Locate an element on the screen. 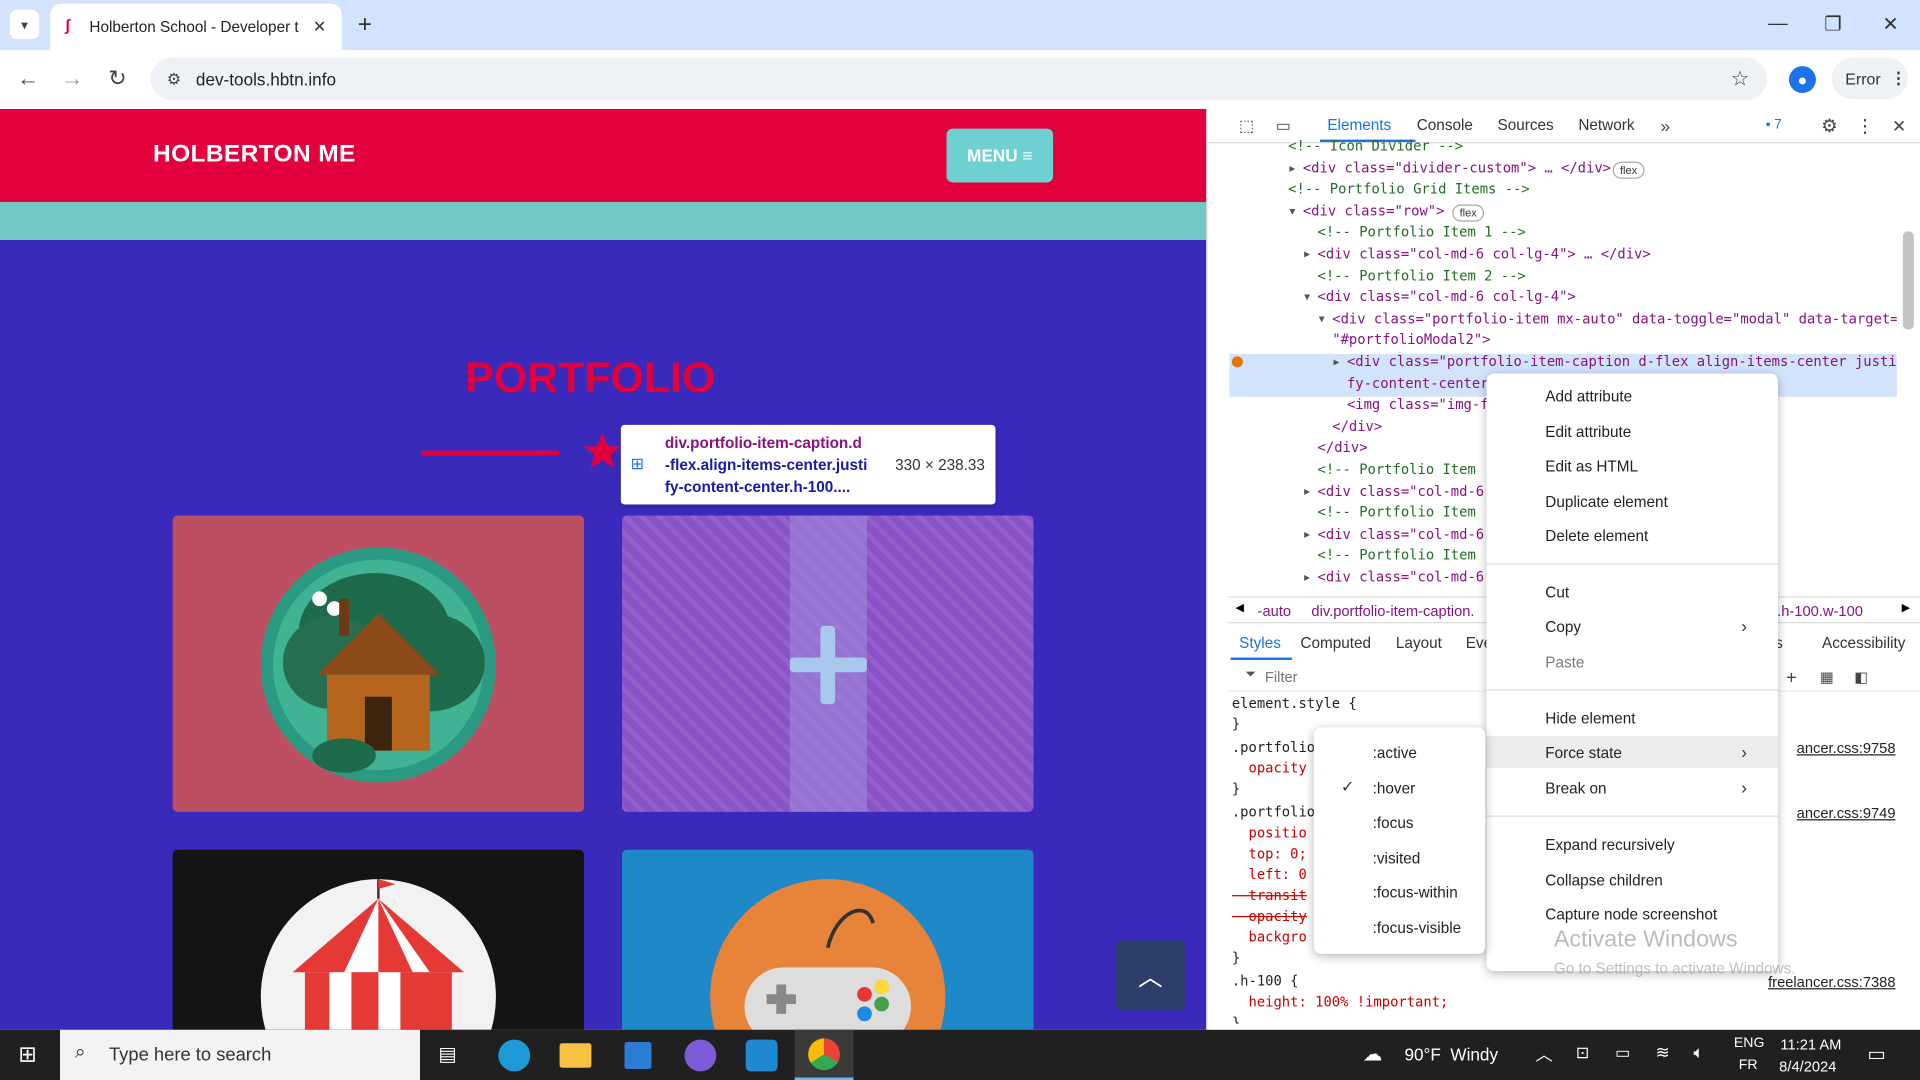 This screenshot has height=1080, width=1920. tab-accessibility: Accessibility is located at coordinates (1863, 642).